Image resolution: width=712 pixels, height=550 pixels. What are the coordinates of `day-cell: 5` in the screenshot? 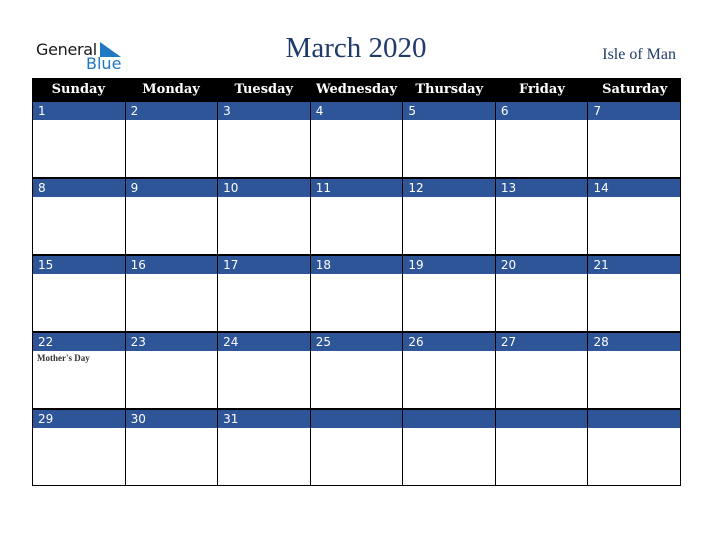 It's located at (449, 139).